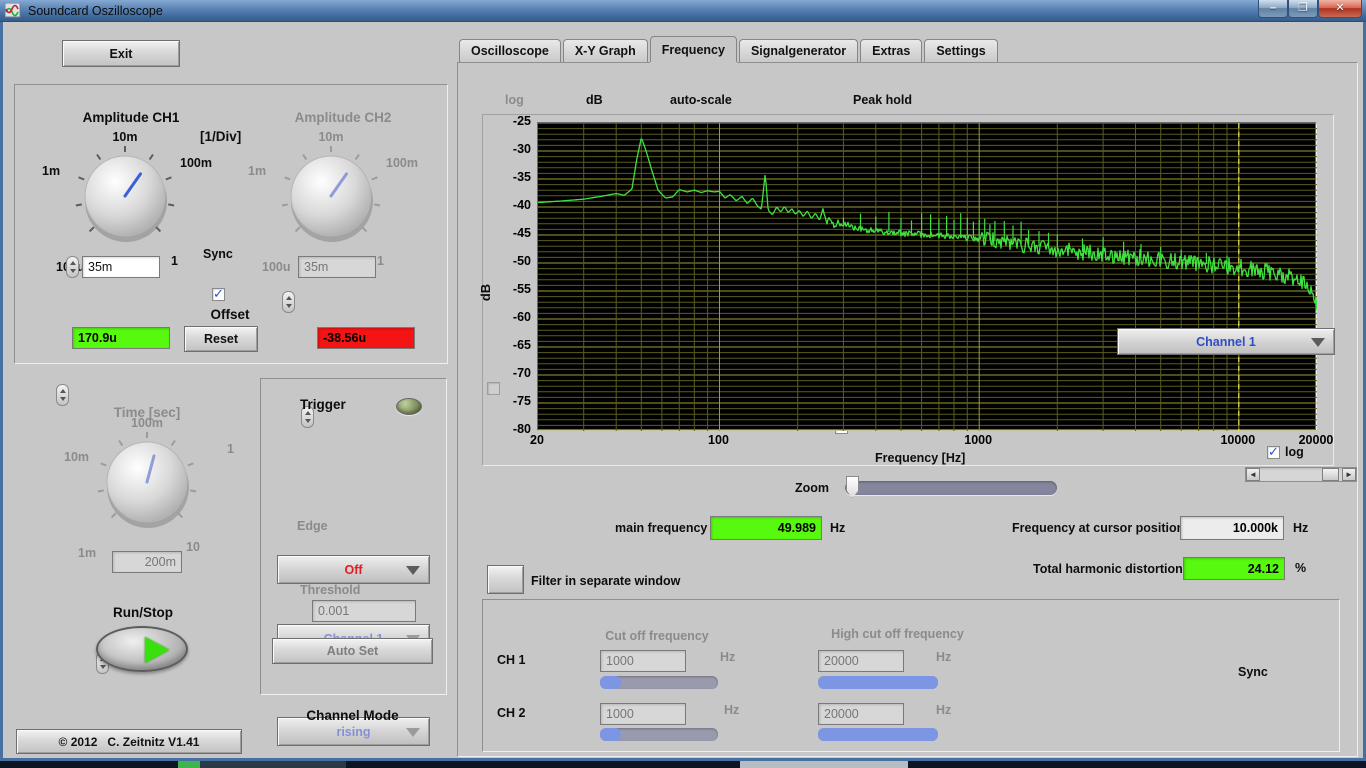 The image size is (1366, 768). What do you see at coordinates (878, 734) in the screenshot?
I see `ch2-high-slider` at bounding box center [878, 734].